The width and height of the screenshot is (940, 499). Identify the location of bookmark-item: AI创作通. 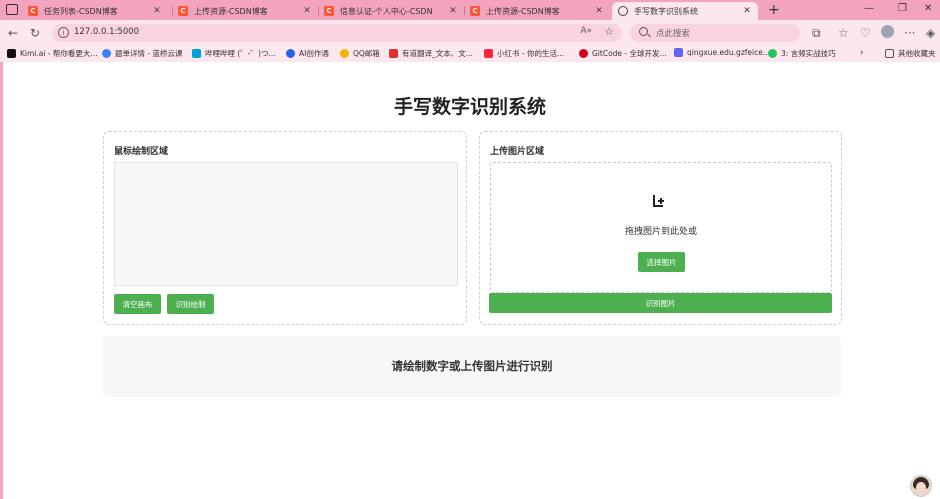
(307, 53).